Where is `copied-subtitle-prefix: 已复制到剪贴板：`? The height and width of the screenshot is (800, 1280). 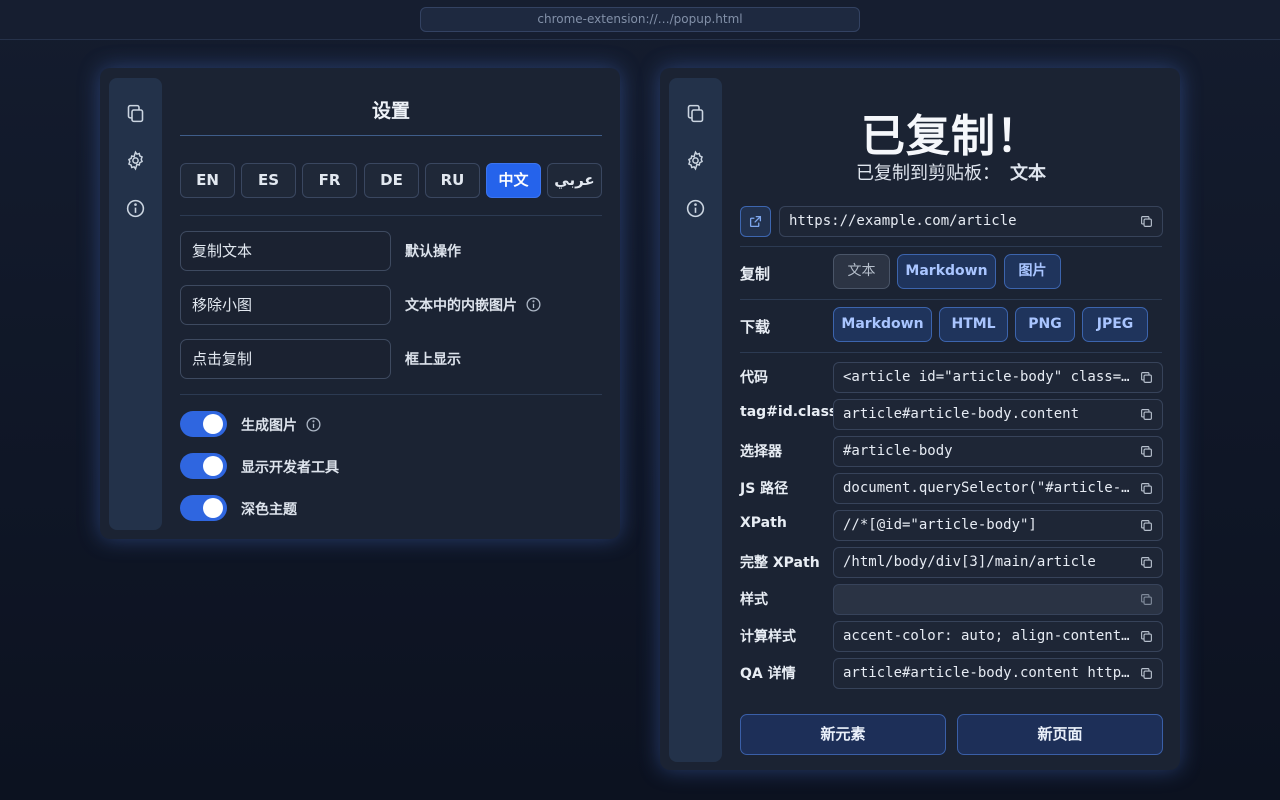
copied-subtitle-prefix: 已复制到剪贴板： is located at coordinates (928, 173).